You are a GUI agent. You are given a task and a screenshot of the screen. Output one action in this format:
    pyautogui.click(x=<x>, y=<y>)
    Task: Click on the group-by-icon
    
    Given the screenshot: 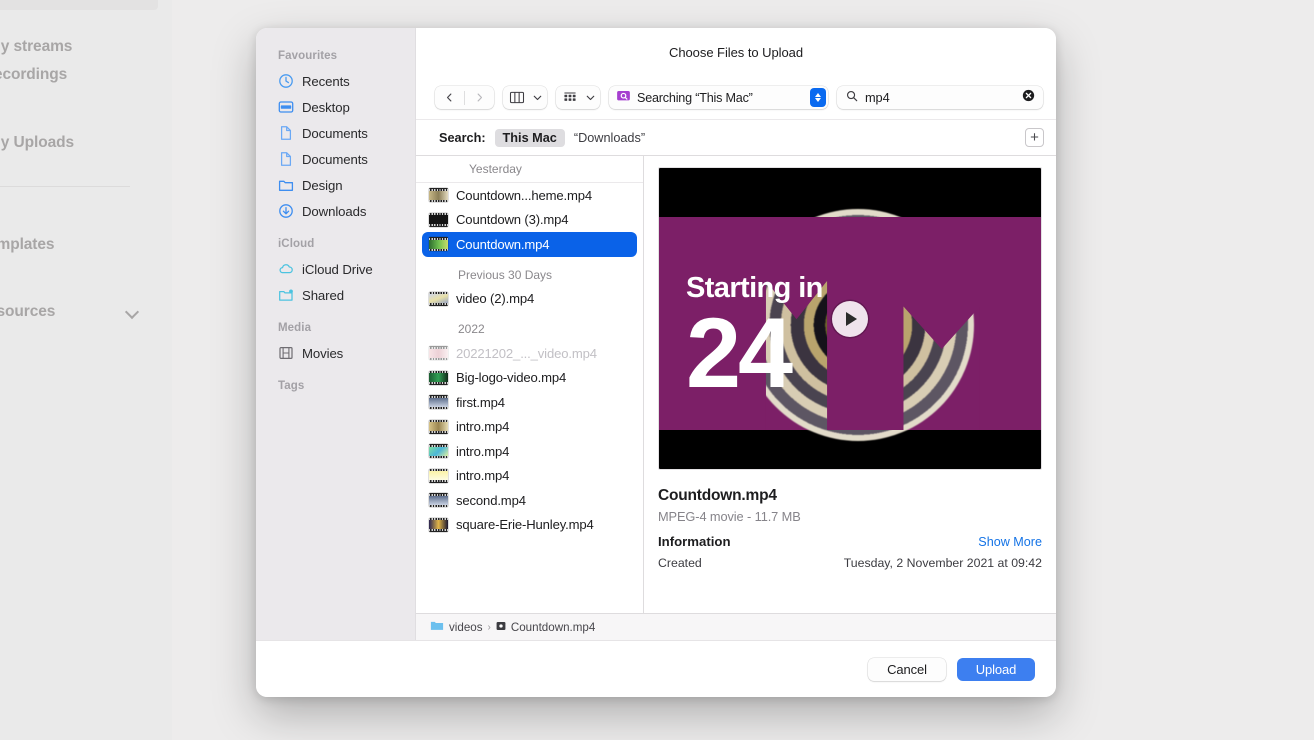 What is the action you would take?
    pyautogui.click(x=570, y=97)
    